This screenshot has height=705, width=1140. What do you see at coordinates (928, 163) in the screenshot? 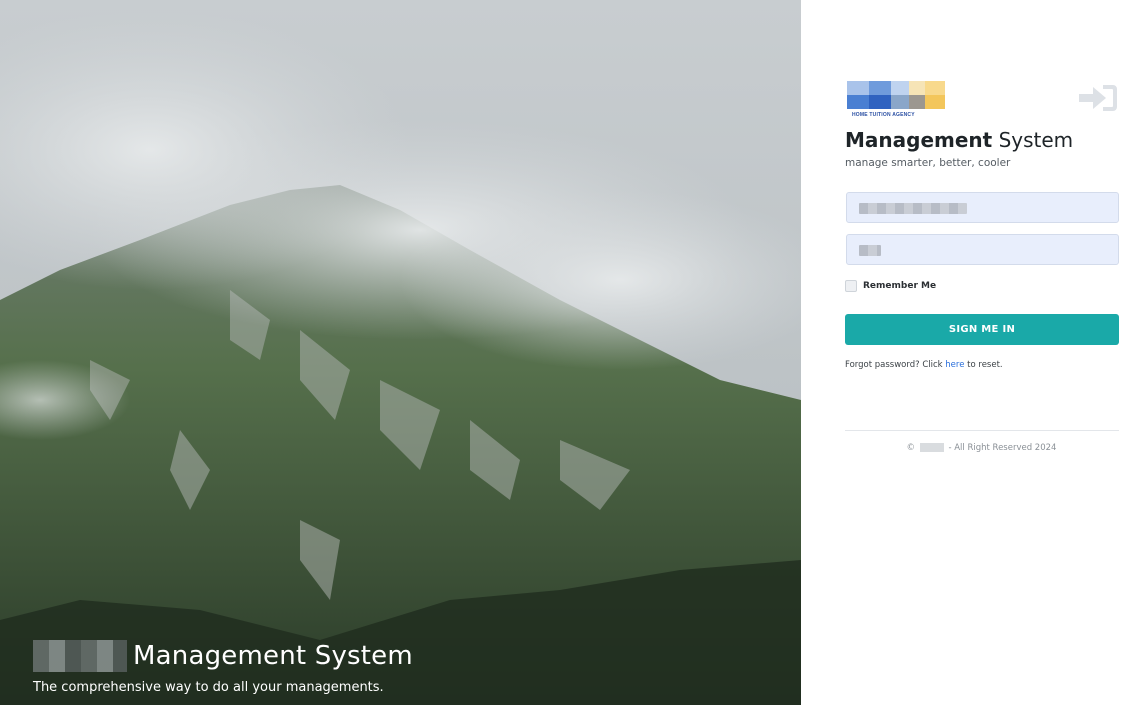
I see `panel-tagline: manage smarter, better, cooler` at bounding box center [928, 163].